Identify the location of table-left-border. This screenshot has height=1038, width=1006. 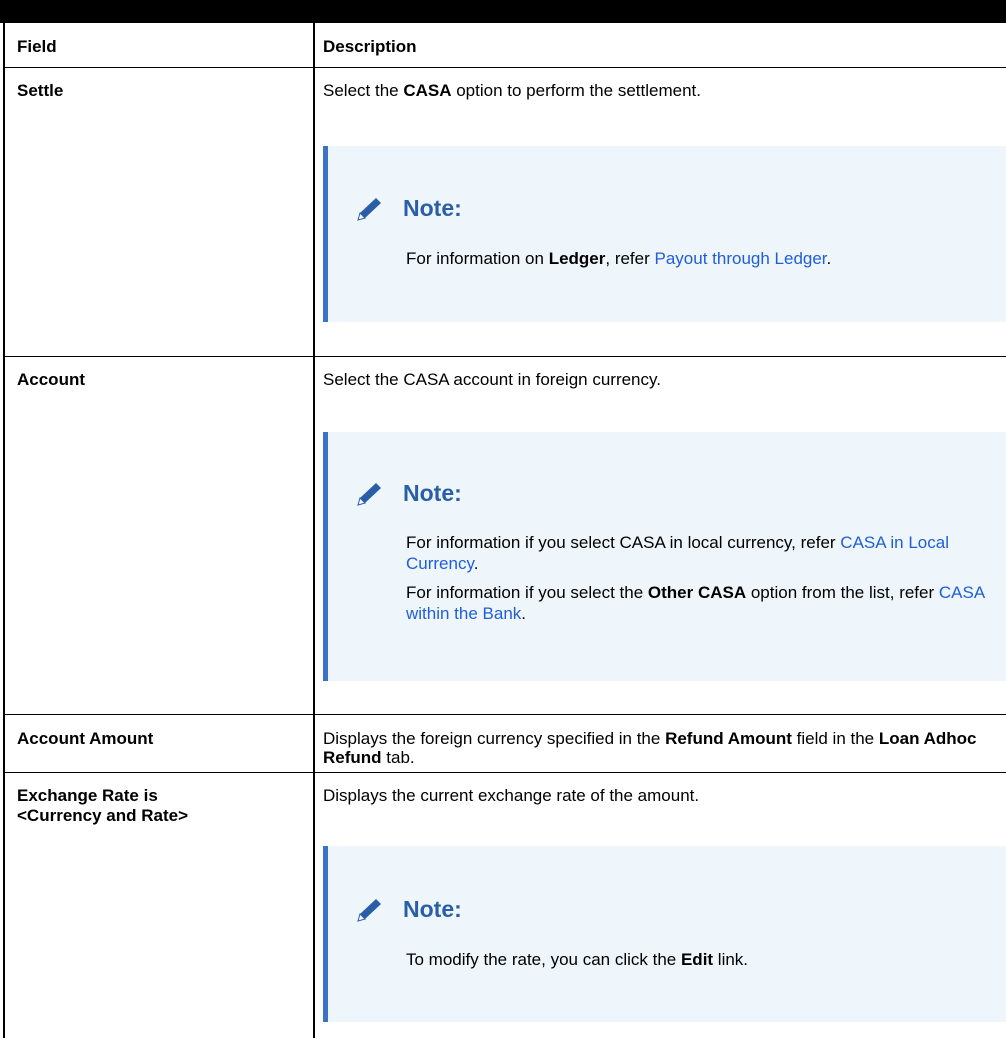
(4, 530).